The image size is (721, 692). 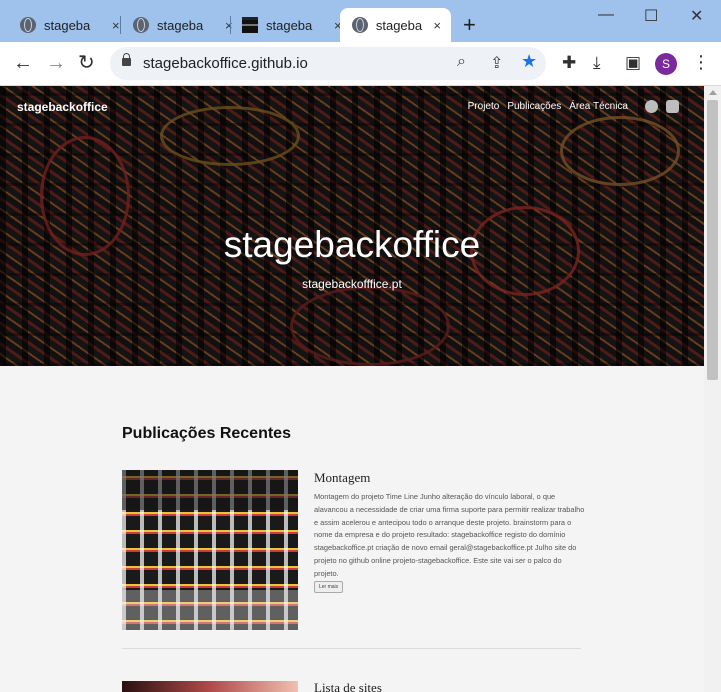 What do you see at coordinates (351, 648) in the screenshot?
I see `post-divider` at bounding box center [351, 648].